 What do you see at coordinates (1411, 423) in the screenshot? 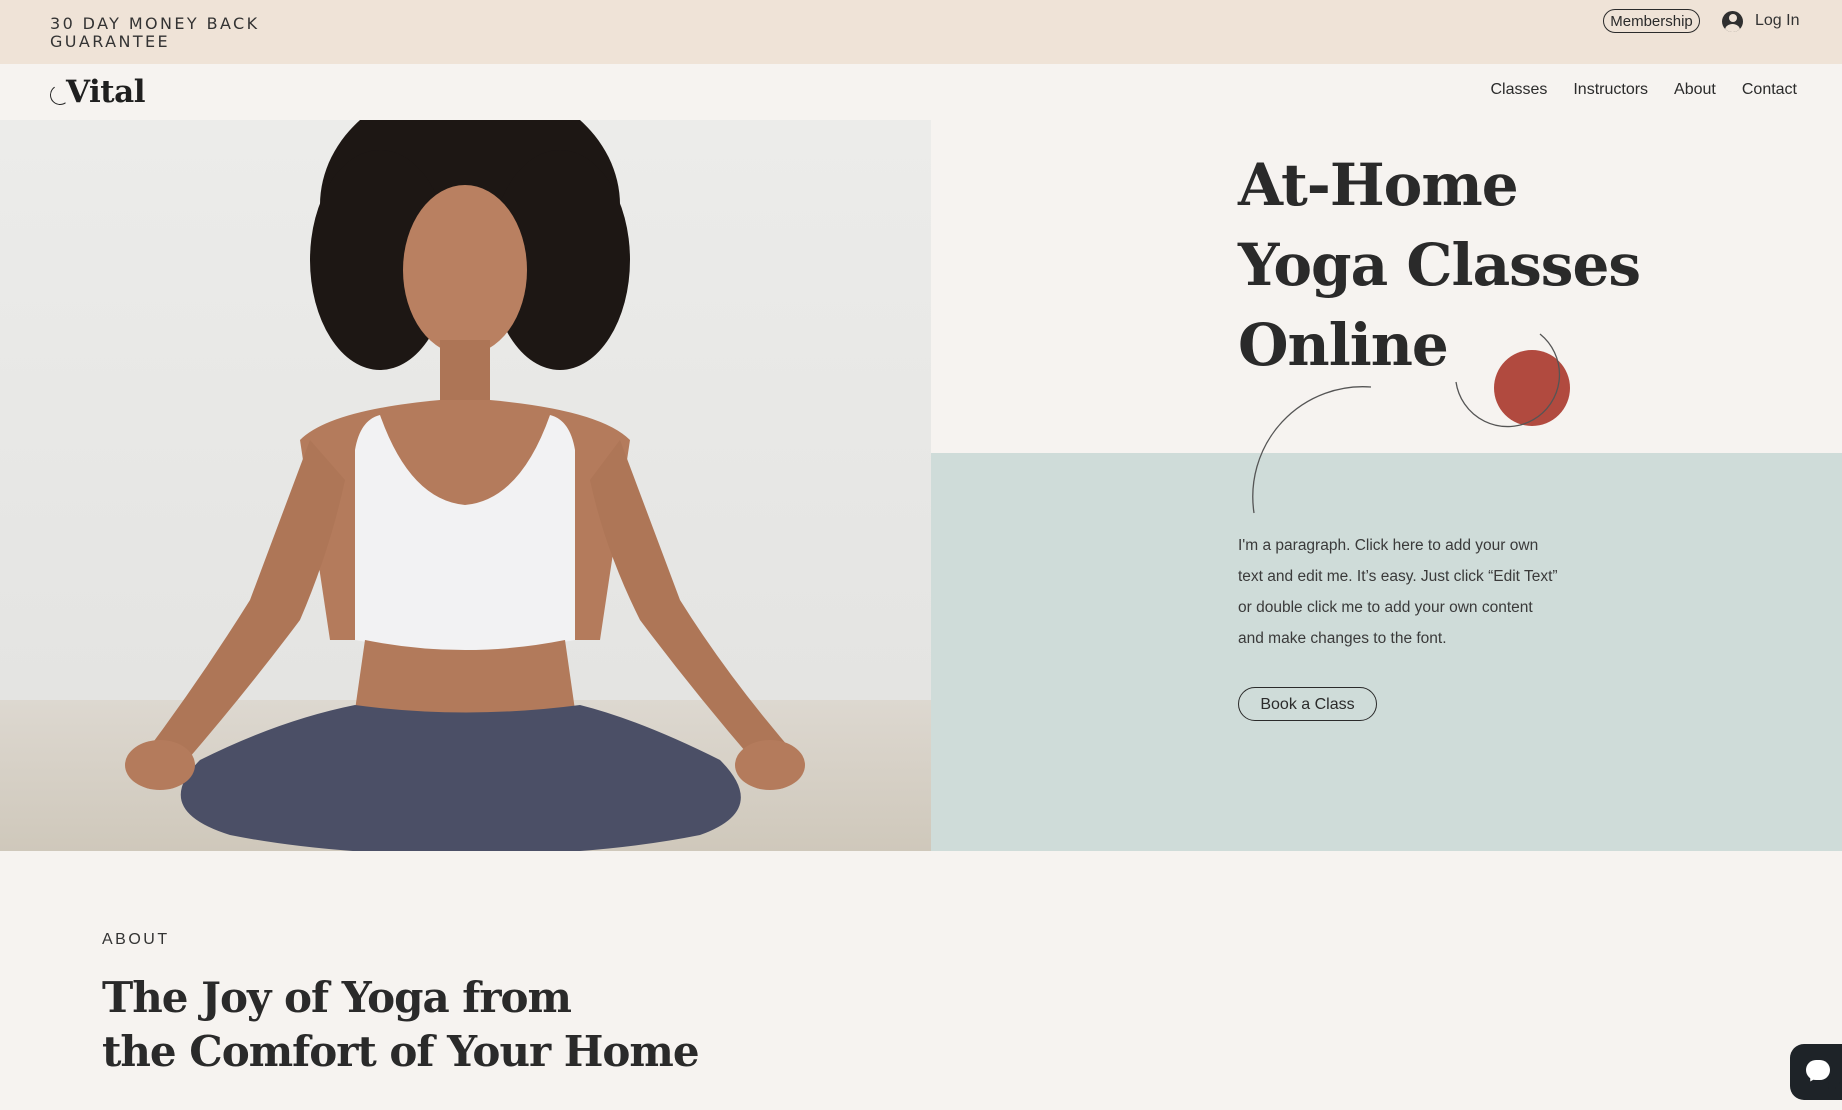
I see `decorative-circles` at bounding box center [1411, 423].